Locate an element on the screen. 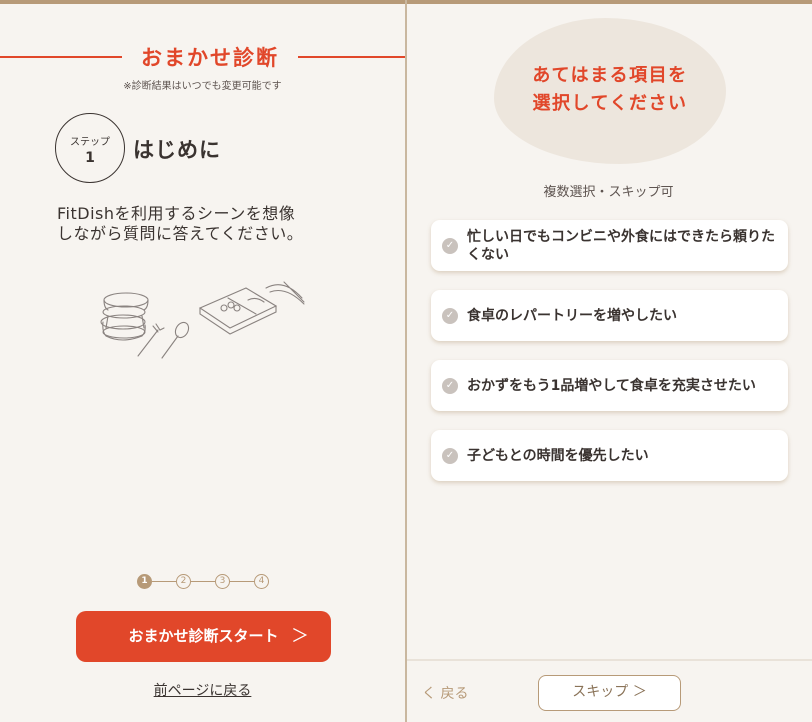  prompt-line: あてはまる項目を is located at coordinates (610, 75).